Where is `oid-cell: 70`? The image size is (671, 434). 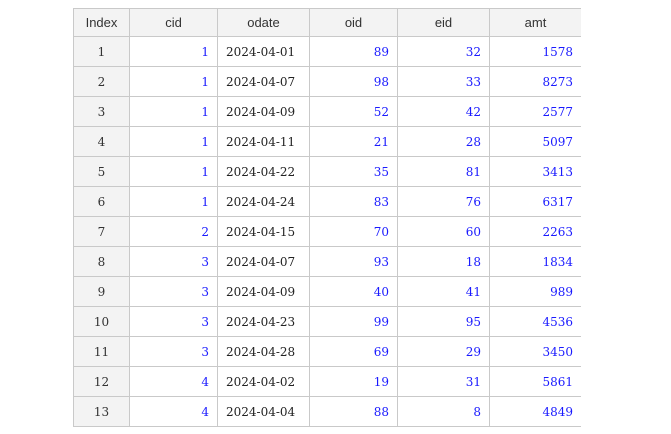 oid-cell: 70 is located at coordinates (353, 231).